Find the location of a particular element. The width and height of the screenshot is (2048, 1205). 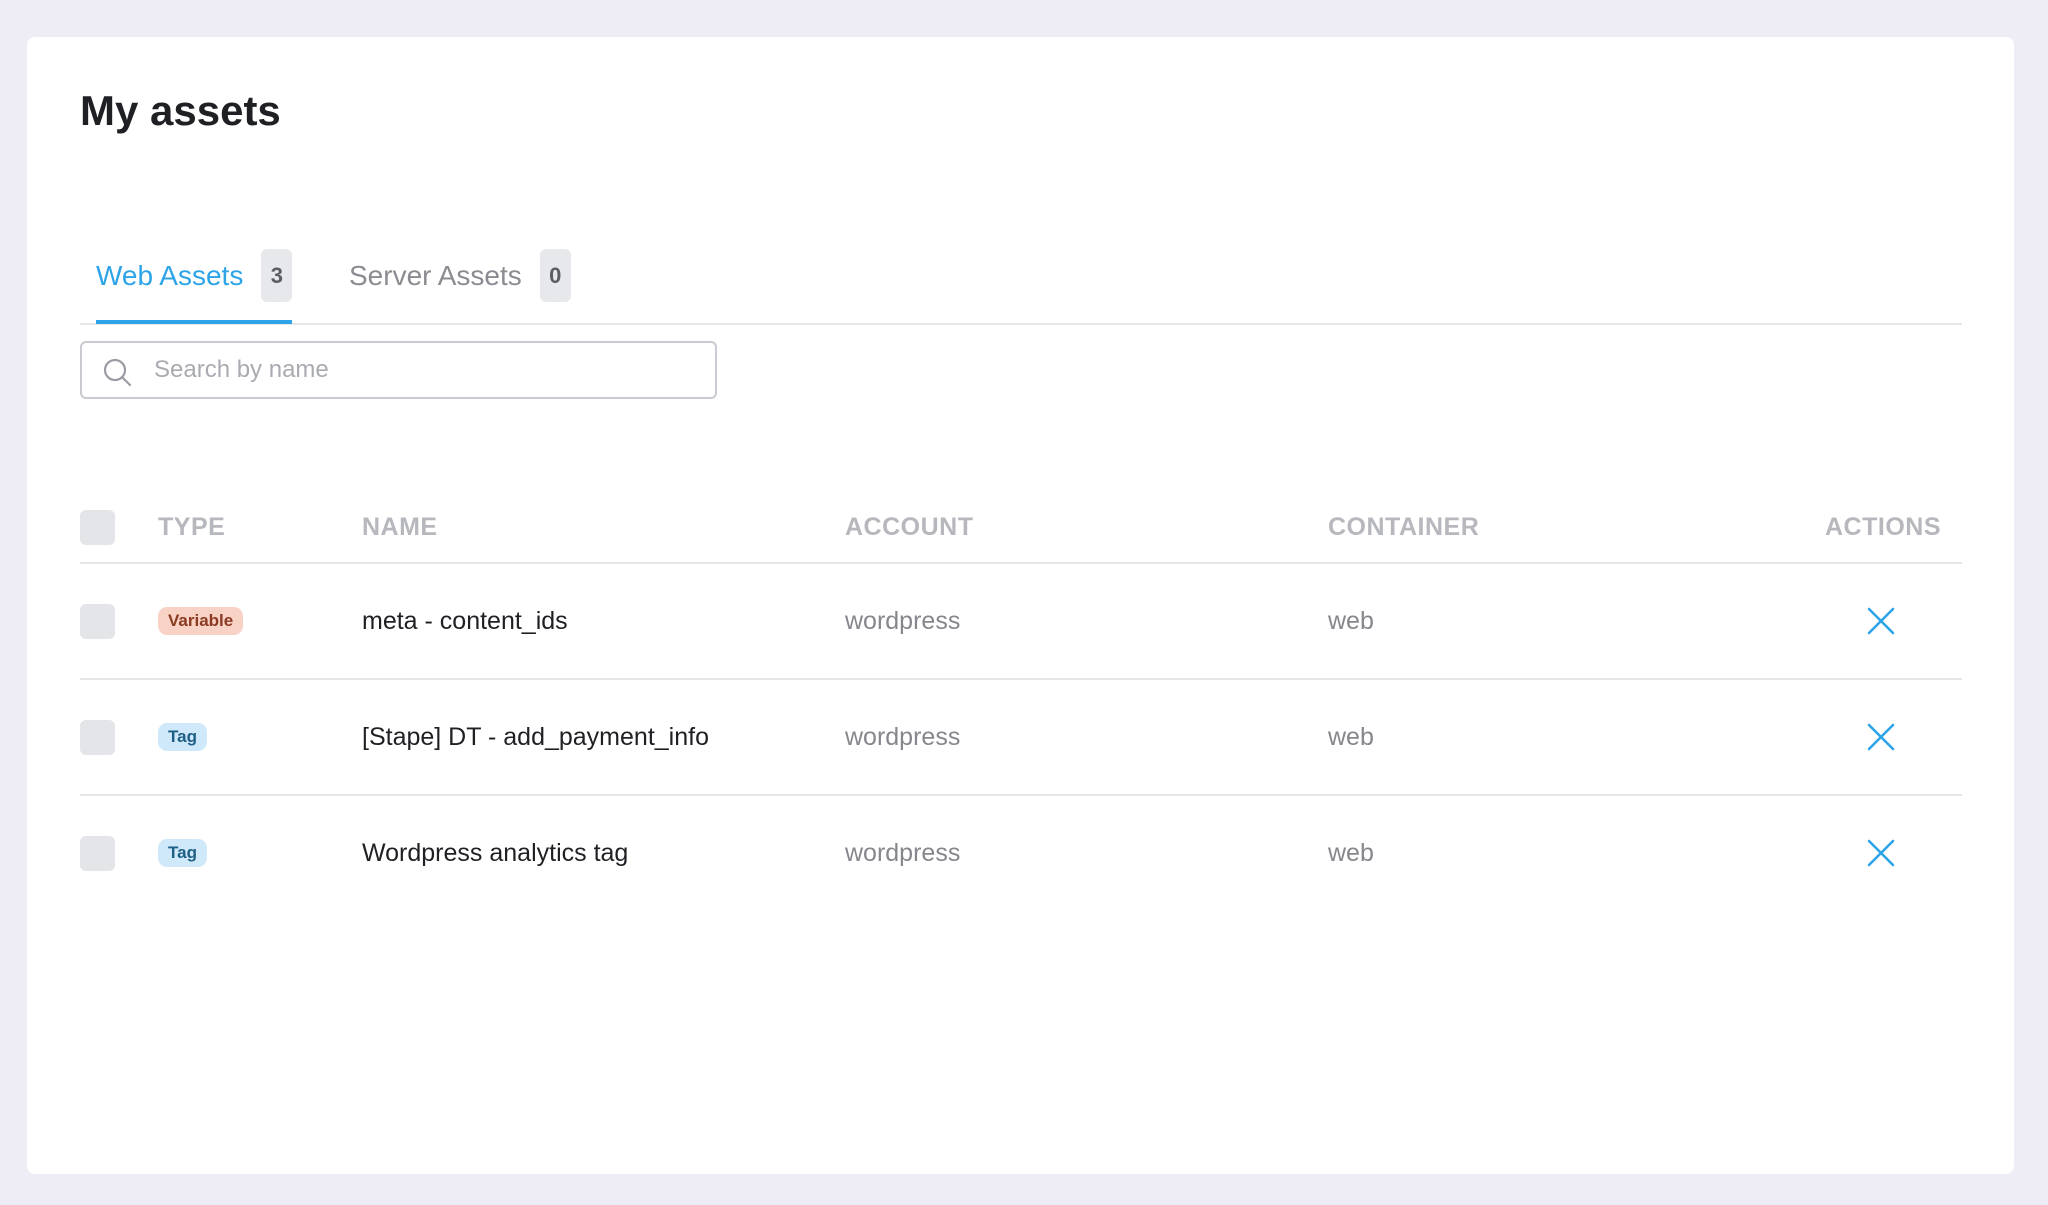

tab-count-badge: 3 is located at coordinates (277, 275).